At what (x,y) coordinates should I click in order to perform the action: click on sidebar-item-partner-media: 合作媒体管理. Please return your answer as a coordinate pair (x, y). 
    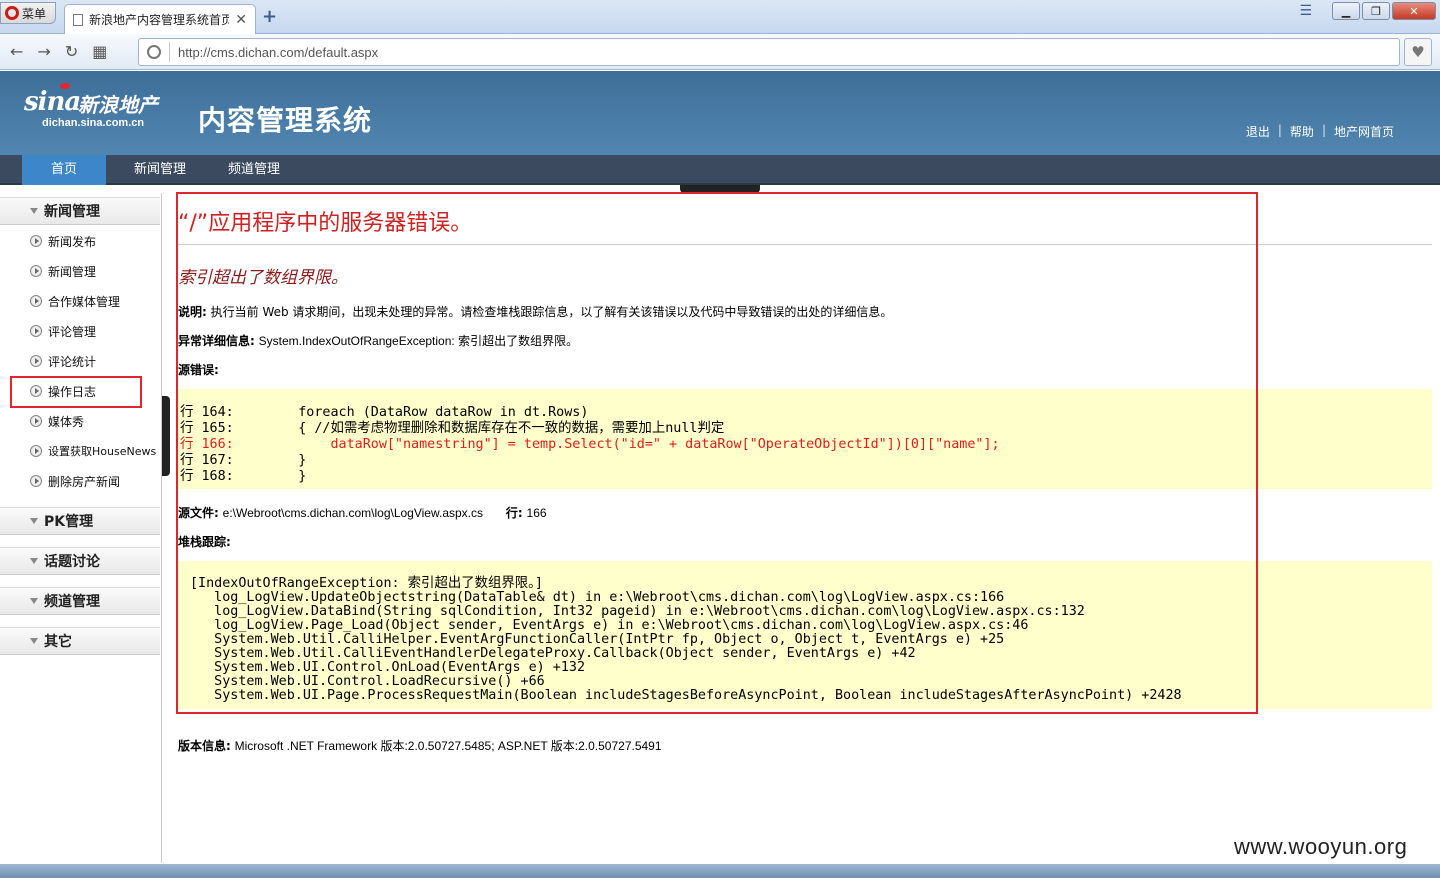
    Looking at the image, I should click on (75, 301).